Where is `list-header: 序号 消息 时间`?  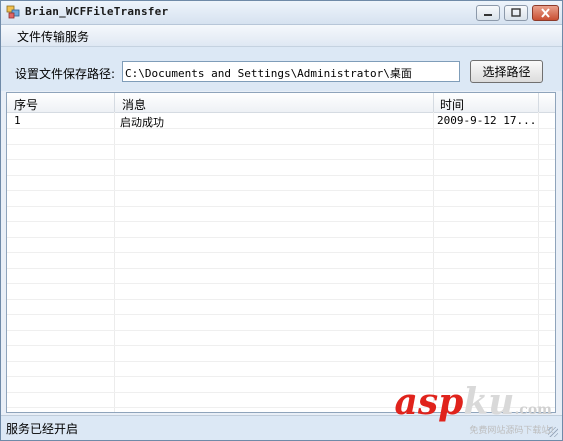
list-header: 序号 消息 时间 is located at coordinates (281, 103).